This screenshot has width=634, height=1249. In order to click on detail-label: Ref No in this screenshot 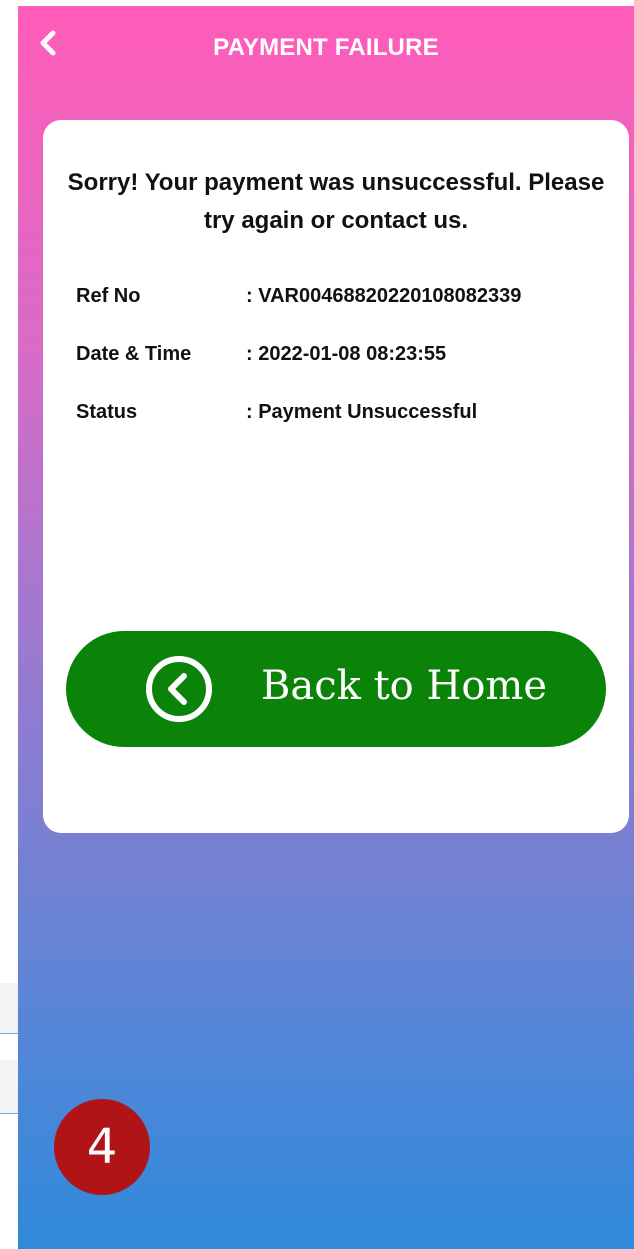, I will do `click(108, 296)`.